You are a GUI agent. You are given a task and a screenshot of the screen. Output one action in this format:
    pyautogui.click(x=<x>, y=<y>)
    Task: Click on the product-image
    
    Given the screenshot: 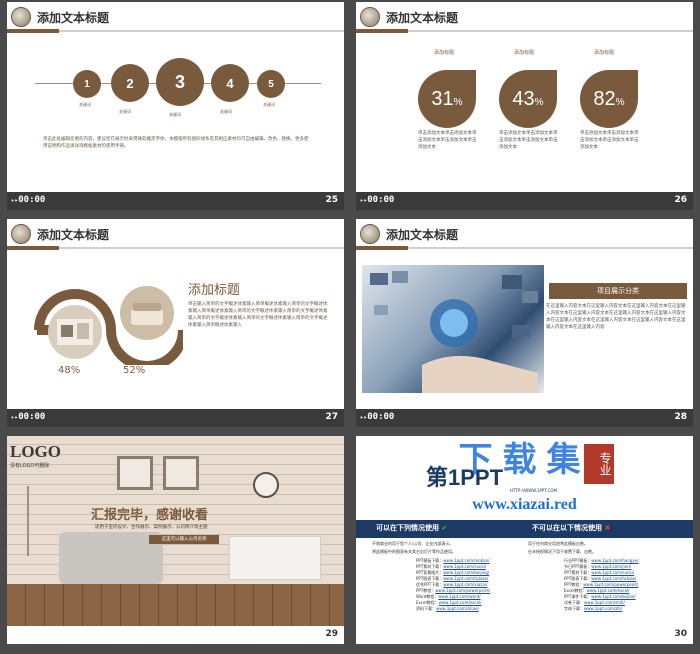 What is the action you would take?
    pyautogui.click(x=453, y=329)
    